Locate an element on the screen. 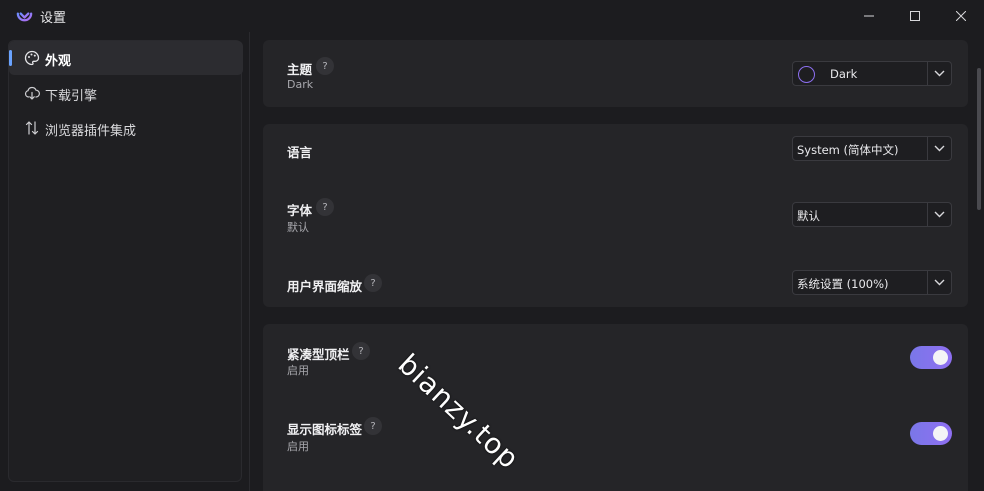 This screenshot has height=491, width=984. close-icon is located at coordinates (961, 16).